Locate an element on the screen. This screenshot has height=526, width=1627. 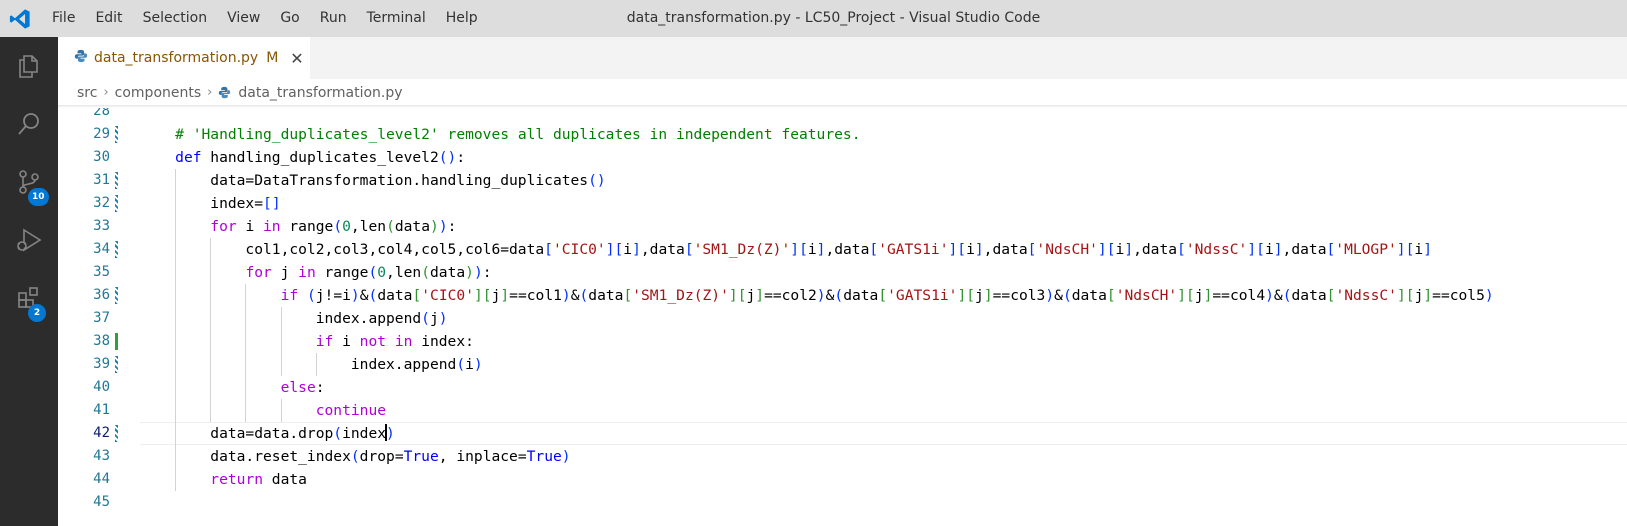
code-text: data=data.drop(index) is located at coordinates (267, 433).